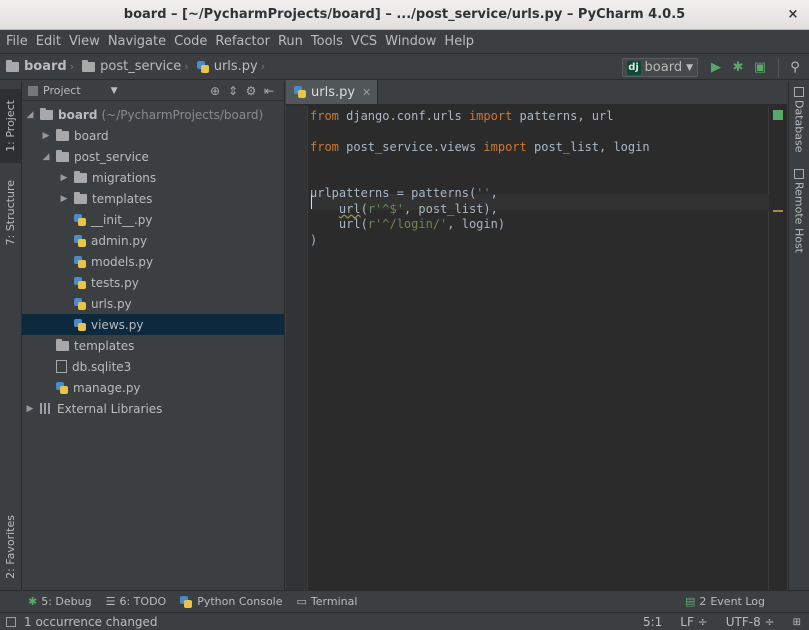 The image size is (809, 630). Describe the element at coordinates (750, 622) in the screenshot. I see `encoding-select: UTF-8 ÷` at that location.